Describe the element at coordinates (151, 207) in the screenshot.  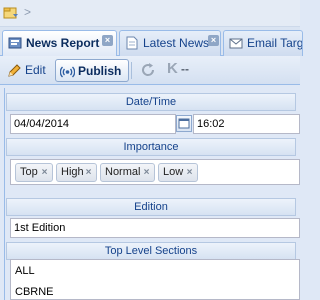
I see `edition-header: Edition` at that location.